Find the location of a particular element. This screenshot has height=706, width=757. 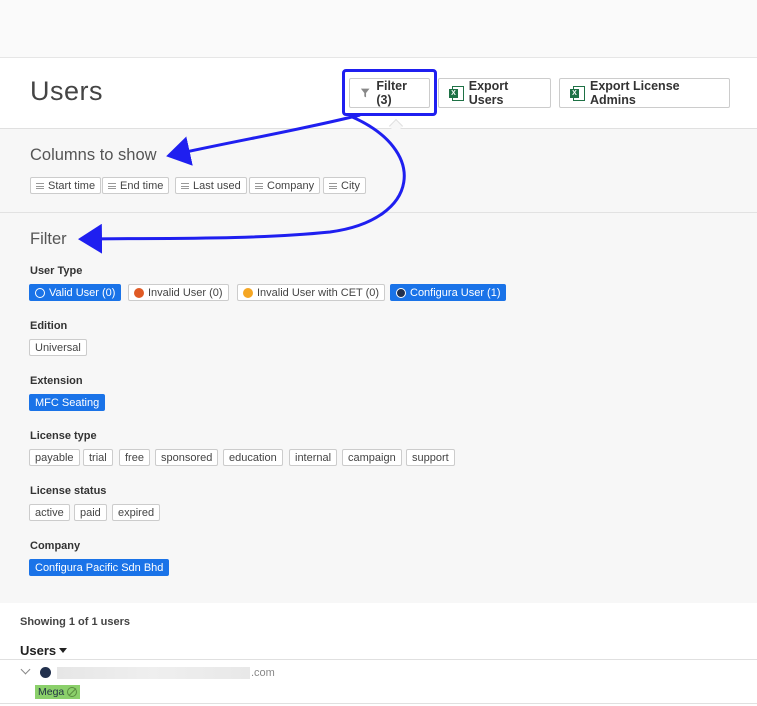

license-status-chip-active: active is located at coordinates (49, 512).